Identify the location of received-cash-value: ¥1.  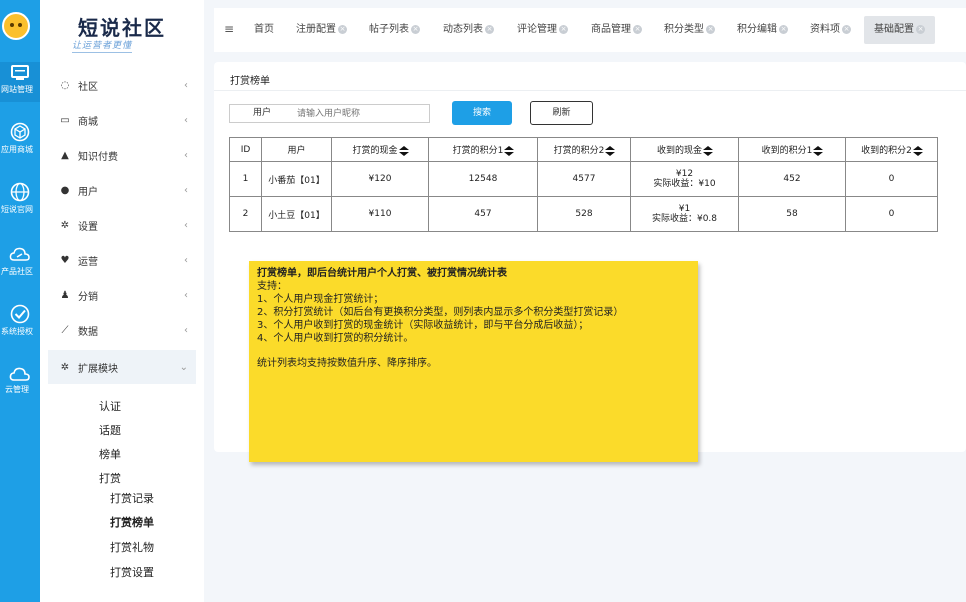
(684, 209).